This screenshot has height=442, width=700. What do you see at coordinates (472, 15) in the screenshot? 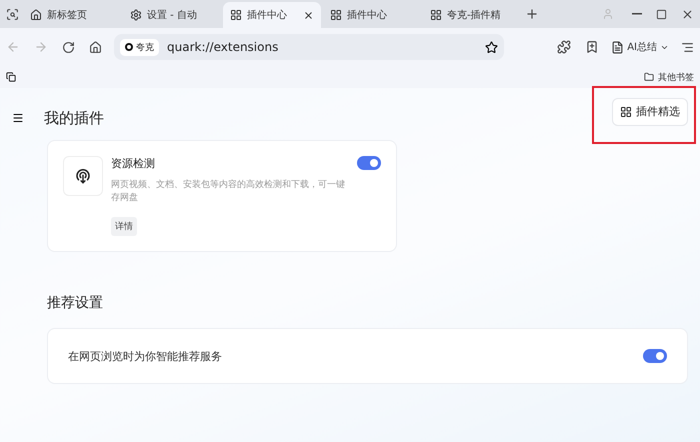
I see `browser-tab: 夸克-插件精` at bounding box center [472, 15].